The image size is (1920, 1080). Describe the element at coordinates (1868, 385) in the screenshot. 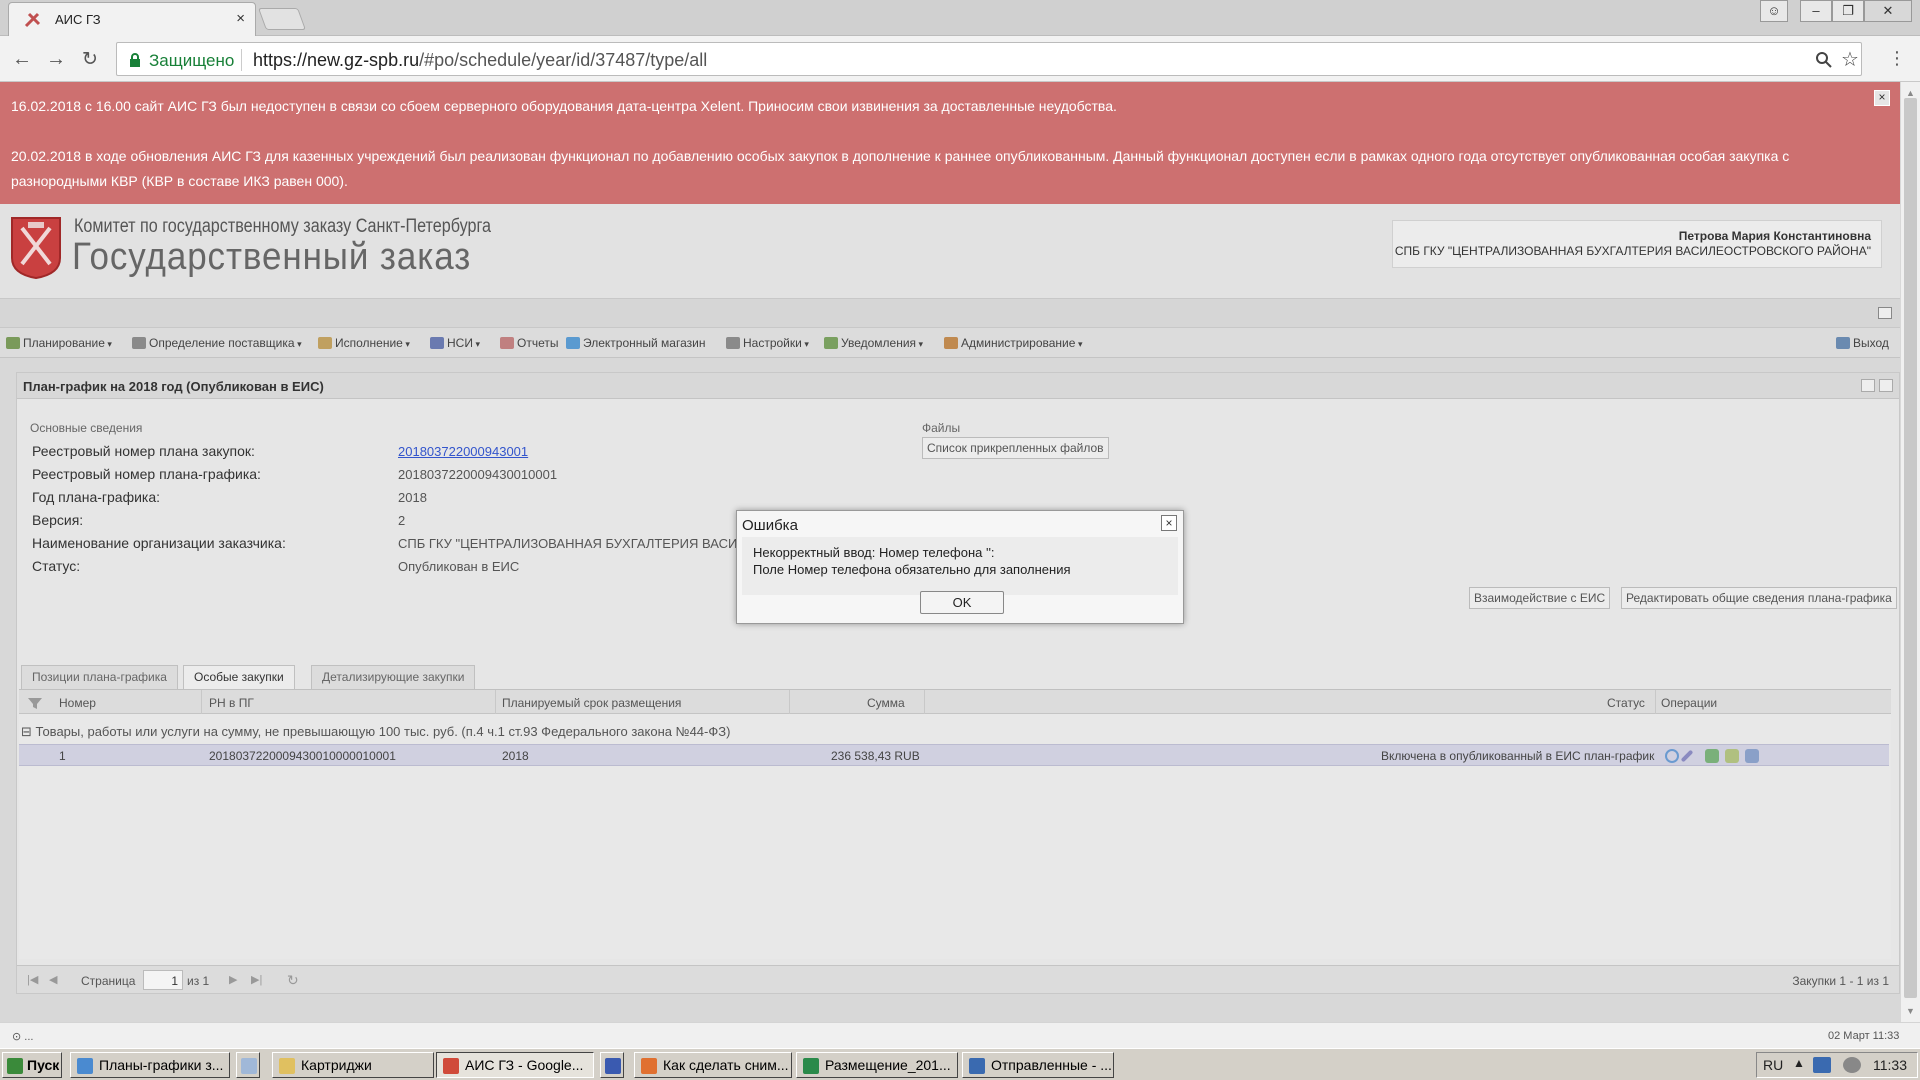

I see `panel-minimize-icon` at that location.